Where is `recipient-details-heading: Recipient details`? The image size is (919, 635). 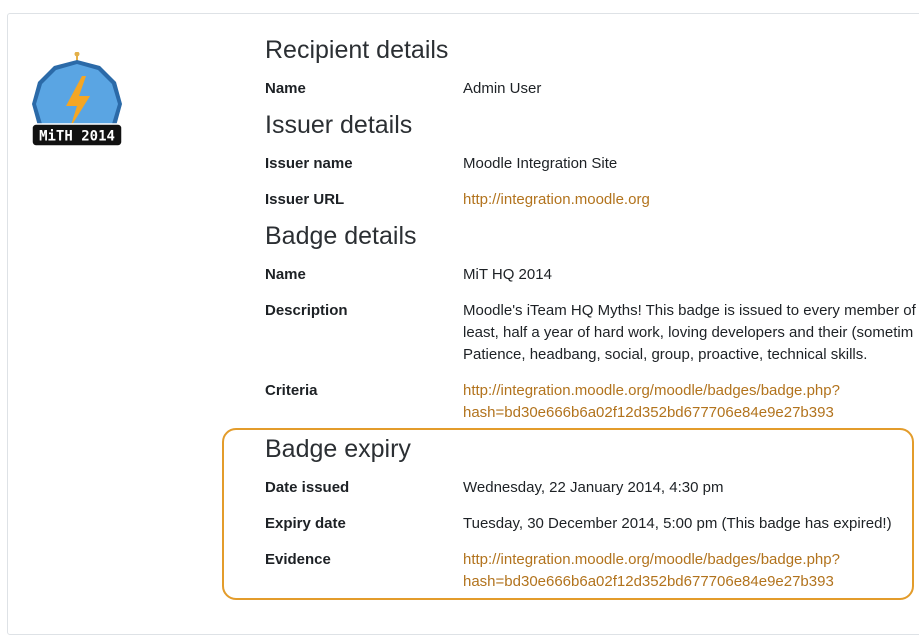 recipient-details-heading: Recipient details is located at coordinates (357, 50).